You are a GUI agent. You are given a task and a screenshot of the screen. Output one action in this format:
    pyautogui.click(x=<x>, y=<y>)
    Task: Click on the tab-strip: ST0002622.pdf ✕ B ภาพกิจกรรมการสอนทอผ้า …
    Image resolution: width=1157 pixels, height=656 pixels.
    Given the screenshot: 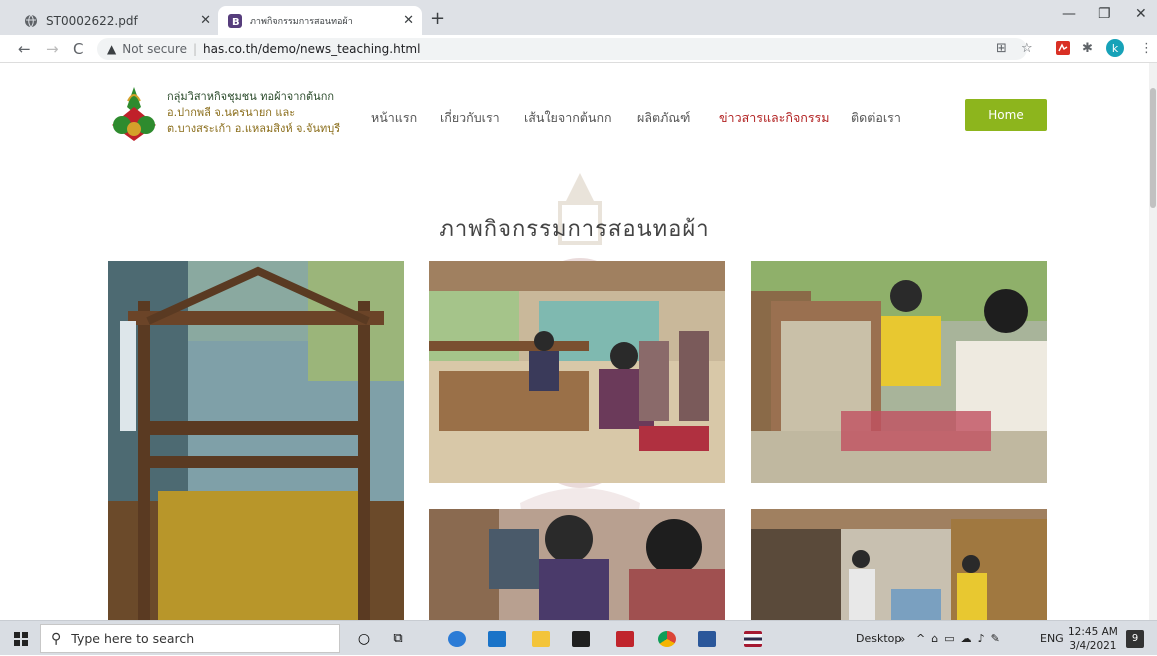 What is the action you would take?
    pyautogui.click(x=578, y=17)
    